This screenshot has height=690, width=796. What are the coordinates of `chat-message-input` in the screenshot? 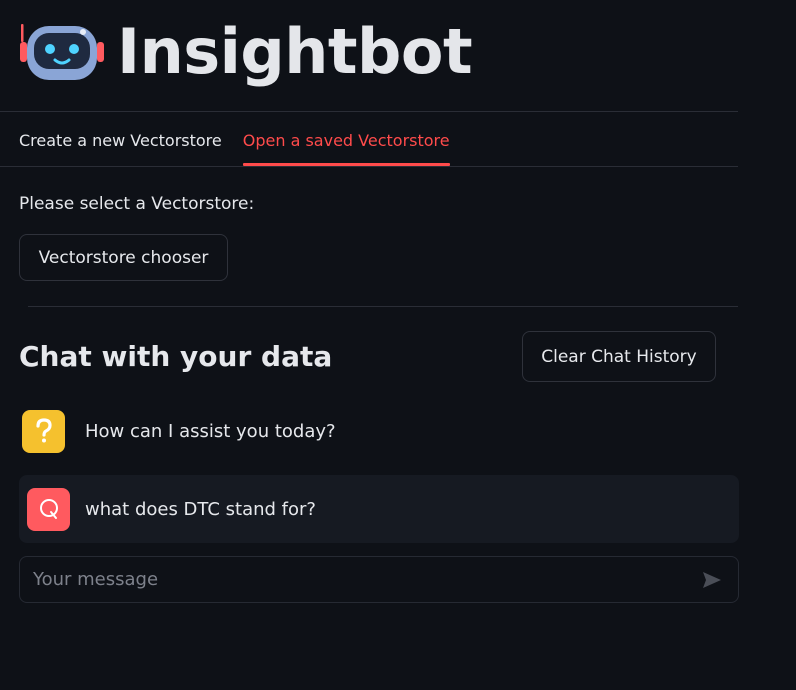 It's located at (356, 579).